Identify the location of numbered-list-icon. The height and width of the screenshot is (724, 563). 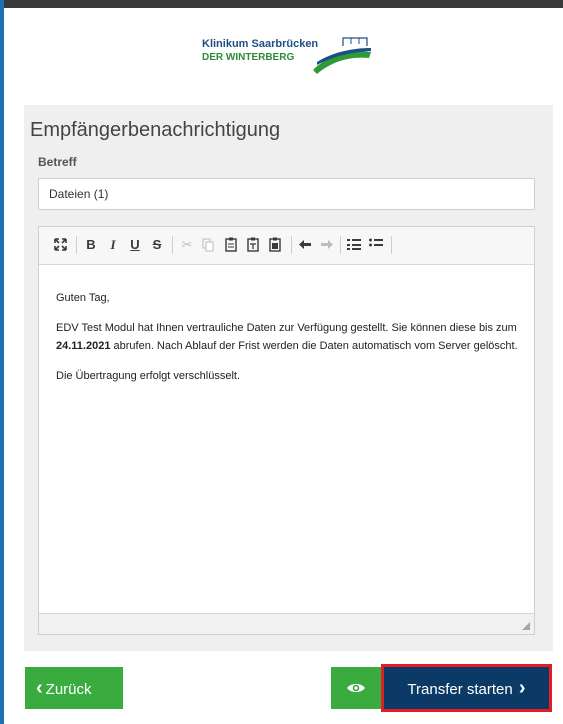
(354, 244).